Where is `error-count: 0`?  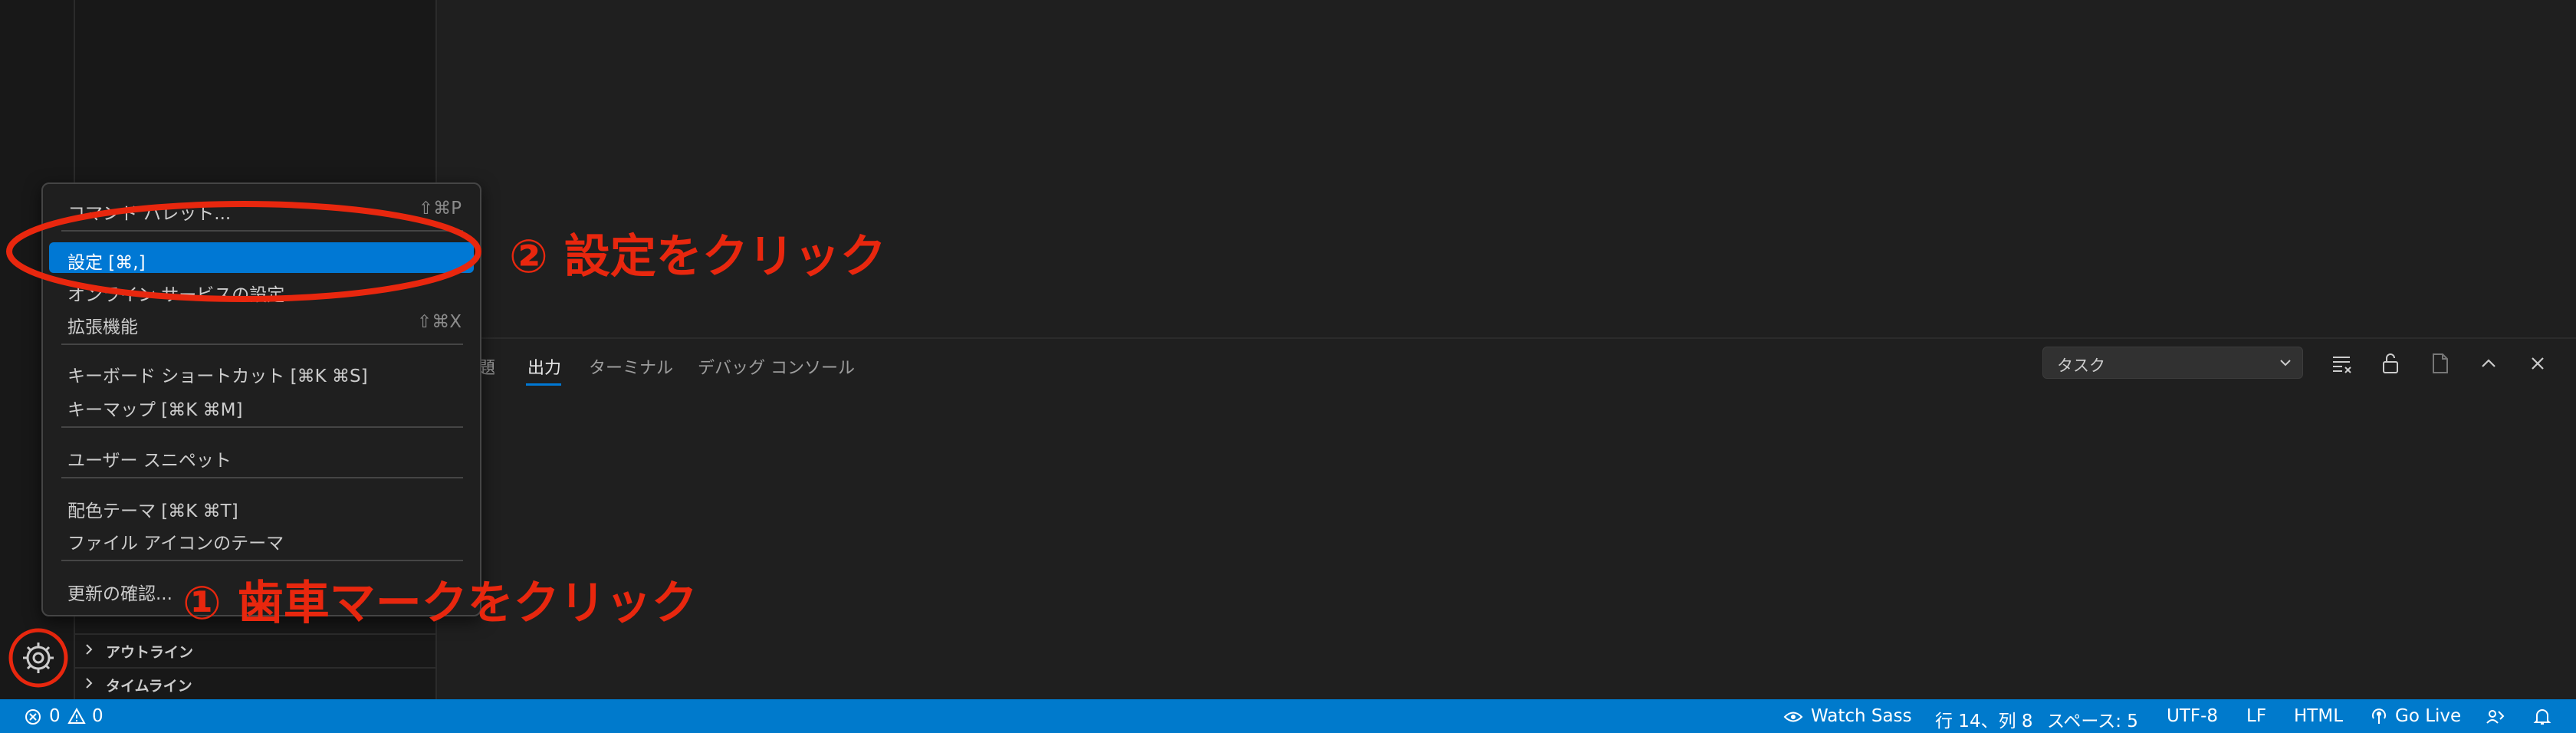 error-count: 0 is located at coordinates (55, 716).